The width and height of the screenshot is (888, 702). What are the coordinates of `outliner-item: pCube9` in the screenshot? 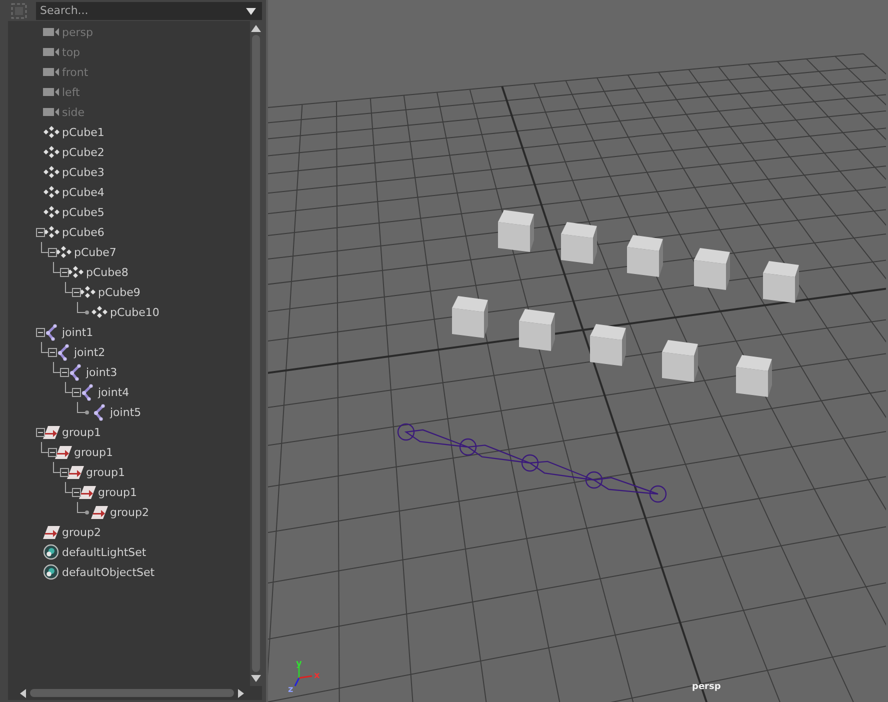 It's located at (129, 292).